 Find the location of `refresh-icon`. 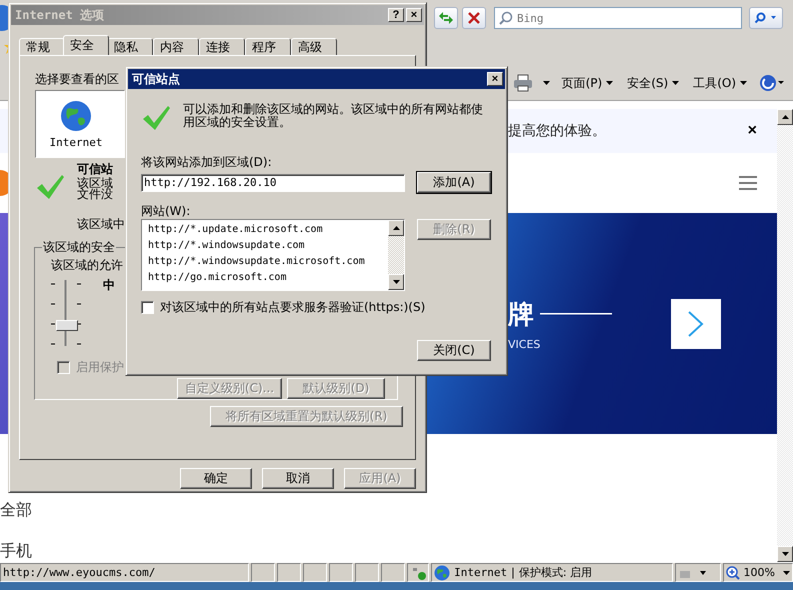

refresh-icon is located at coordinates (446, 18).